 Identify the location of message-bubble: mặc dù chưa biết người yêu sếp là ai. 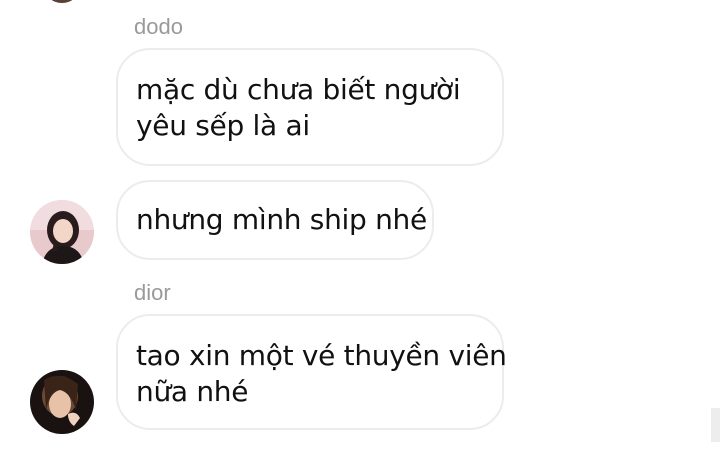
(310, 107).